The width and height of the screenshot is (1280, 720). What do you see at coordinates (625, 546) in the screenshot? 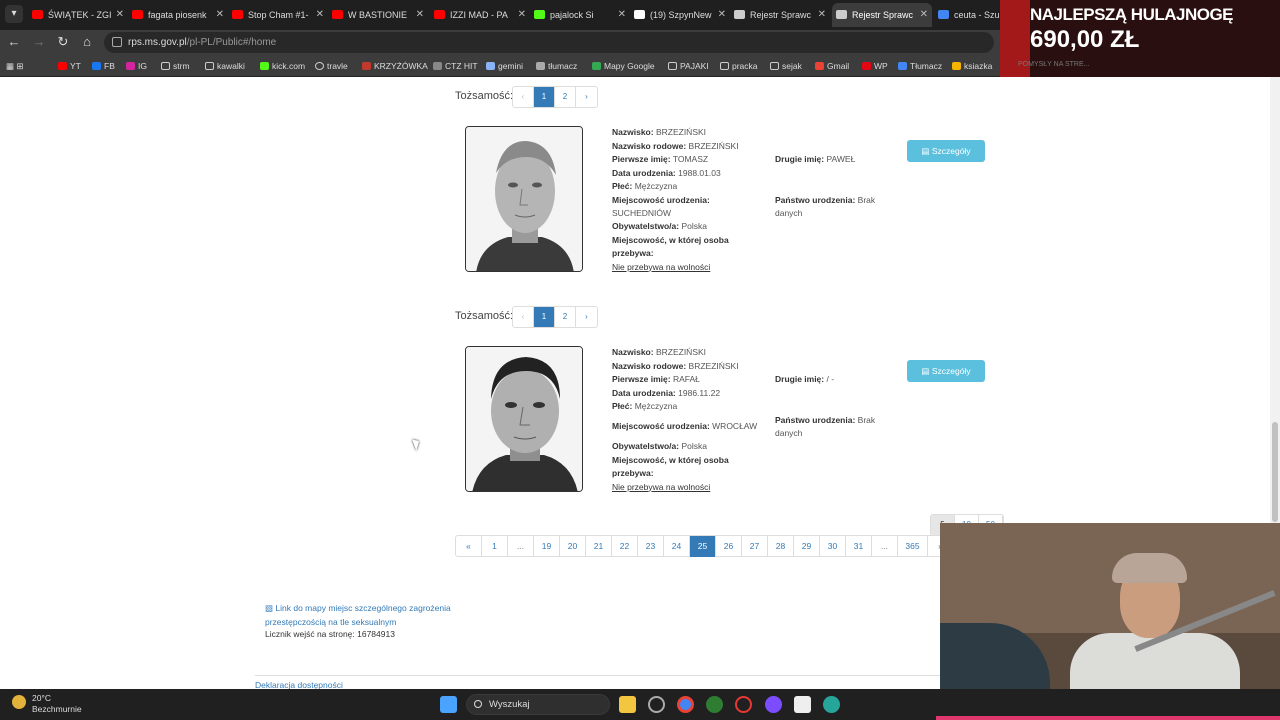
I see `pagination-page: 22` at bounding box center [625, 546].